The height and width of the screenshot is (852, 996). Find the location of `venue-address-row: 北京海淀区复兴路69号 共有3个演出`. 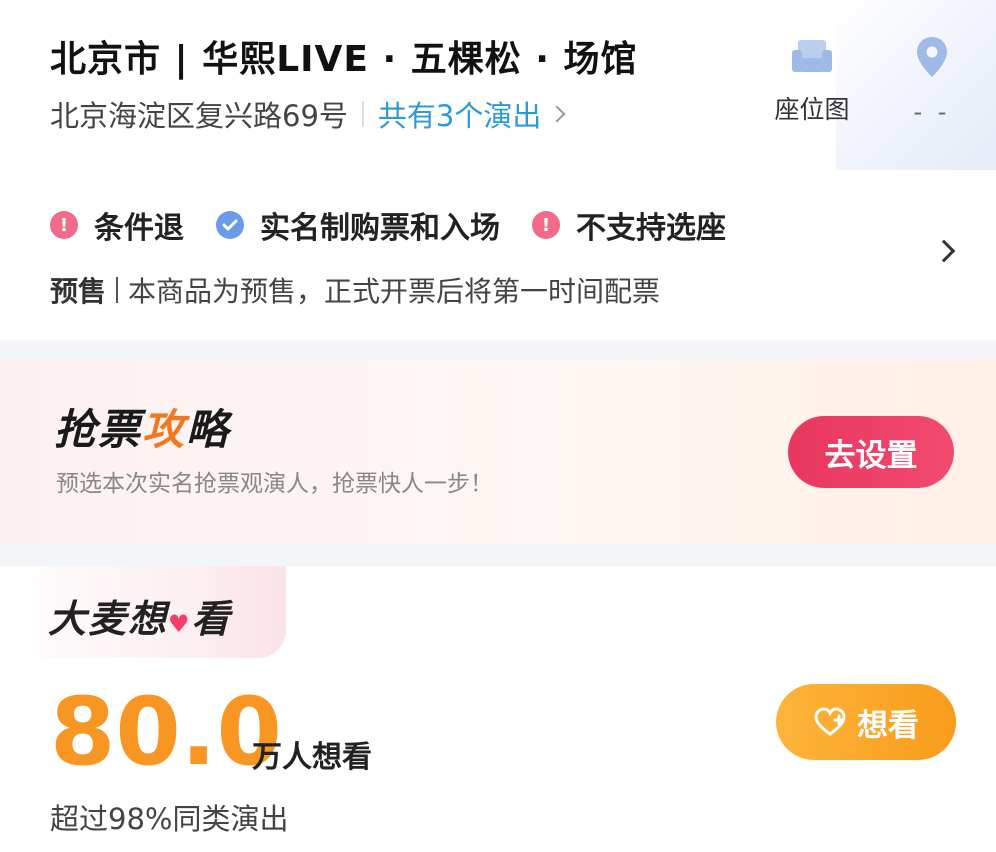

venue-address-row: 北京海淀区复兴路69号 共有3个演出 is located at coordinates (308, 114).